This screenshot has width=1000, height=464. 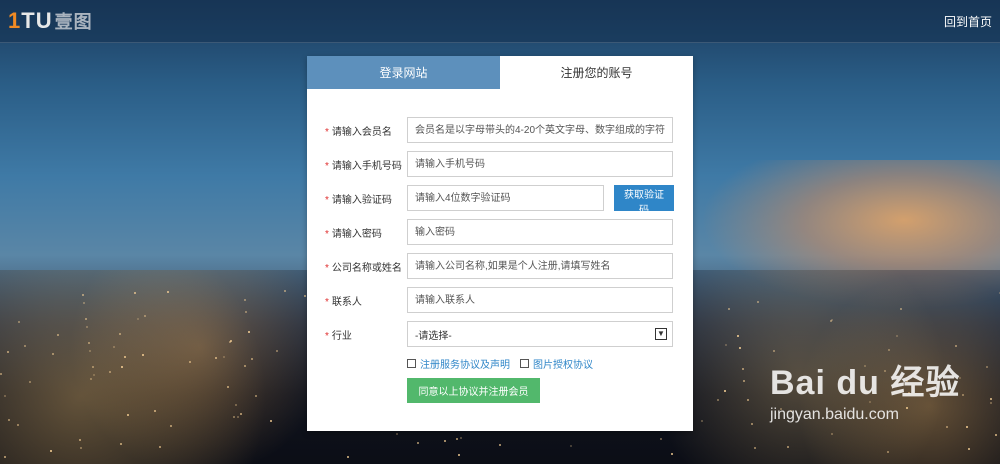 What do you see at coordinates (834, 414) in the screenshot?
I see `watermark-url: jingyan.baidu.com` at bounding box center [834, 414].